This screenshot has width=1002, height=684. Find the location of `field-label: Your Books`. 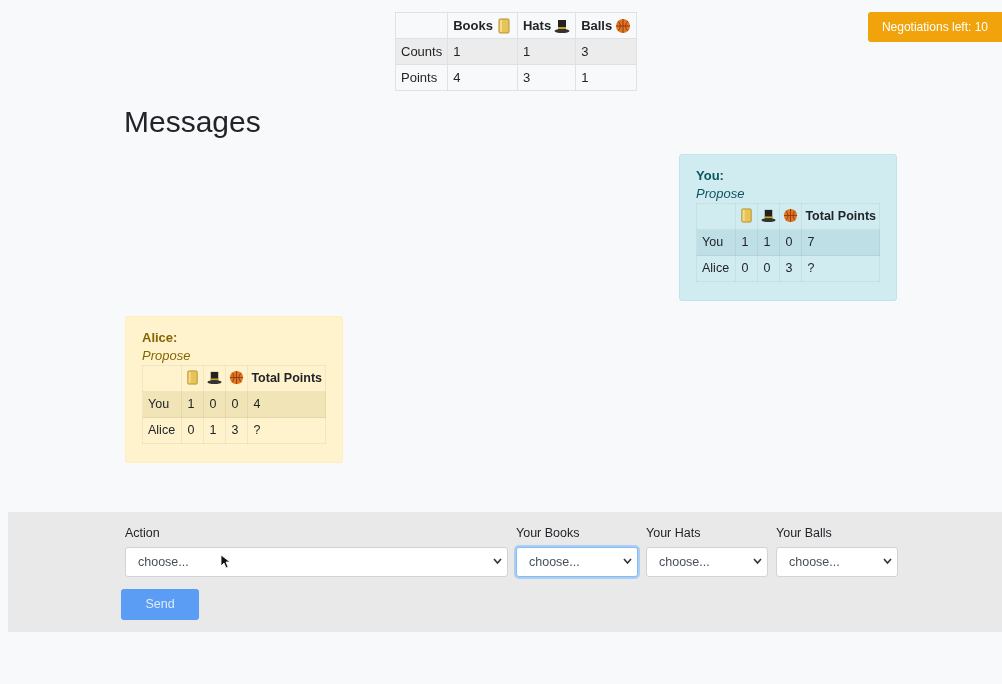

field-label: Your Books is located at coordinates (548, 533).